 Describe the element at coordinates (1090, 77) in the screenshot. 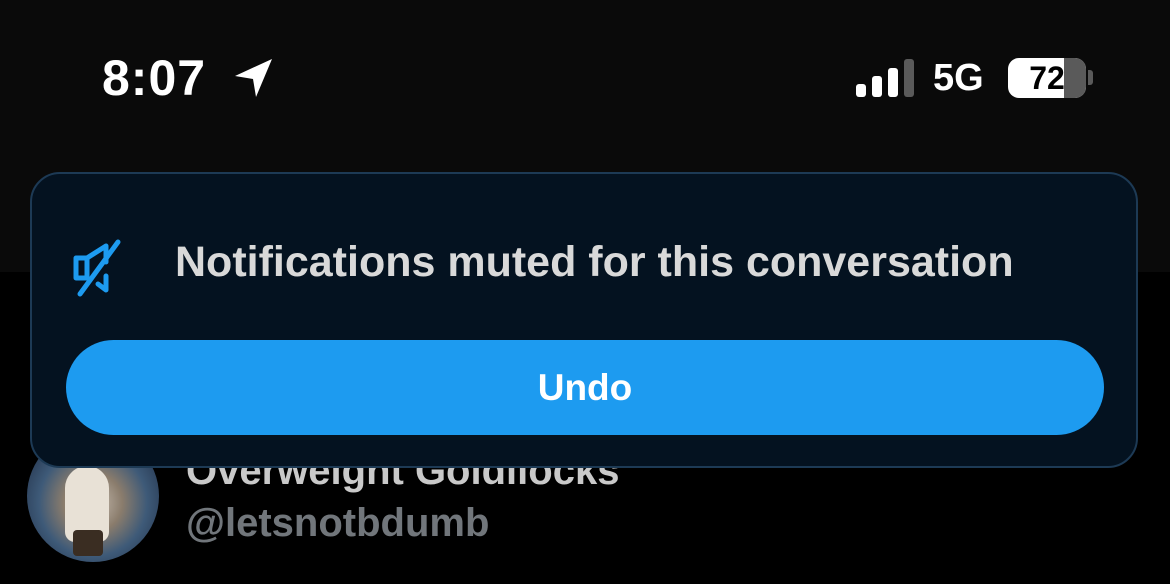

I see `battery-terminal` at that location.